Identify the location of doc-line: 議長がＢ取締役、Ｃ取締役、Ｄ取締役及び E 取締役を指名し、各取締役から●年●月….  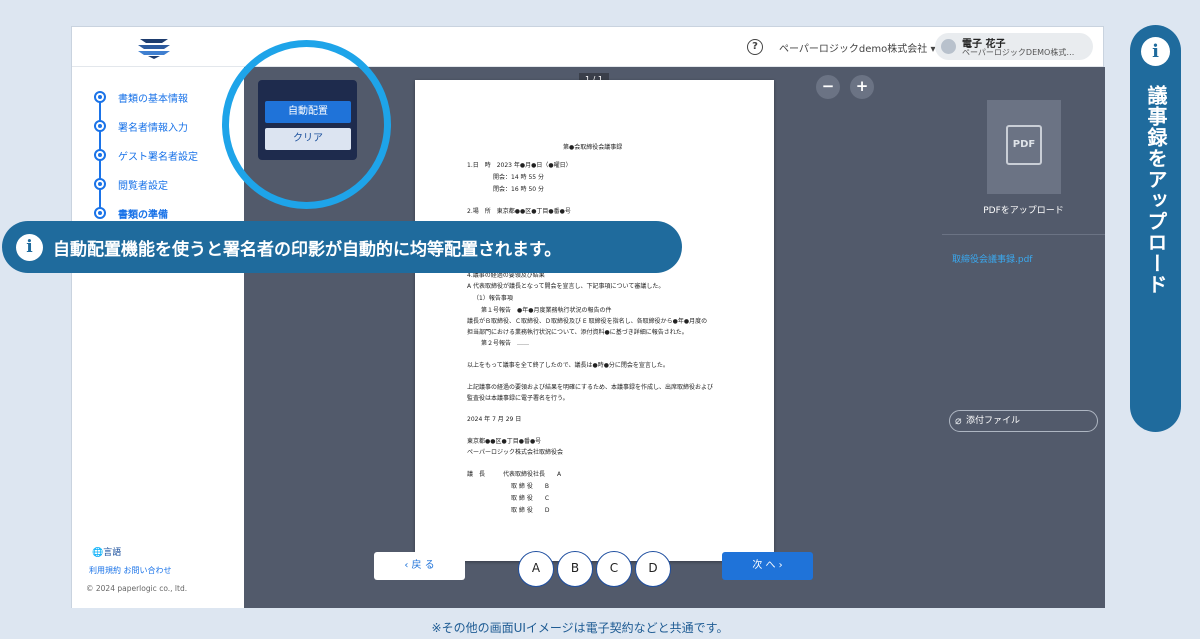
(587, 321).